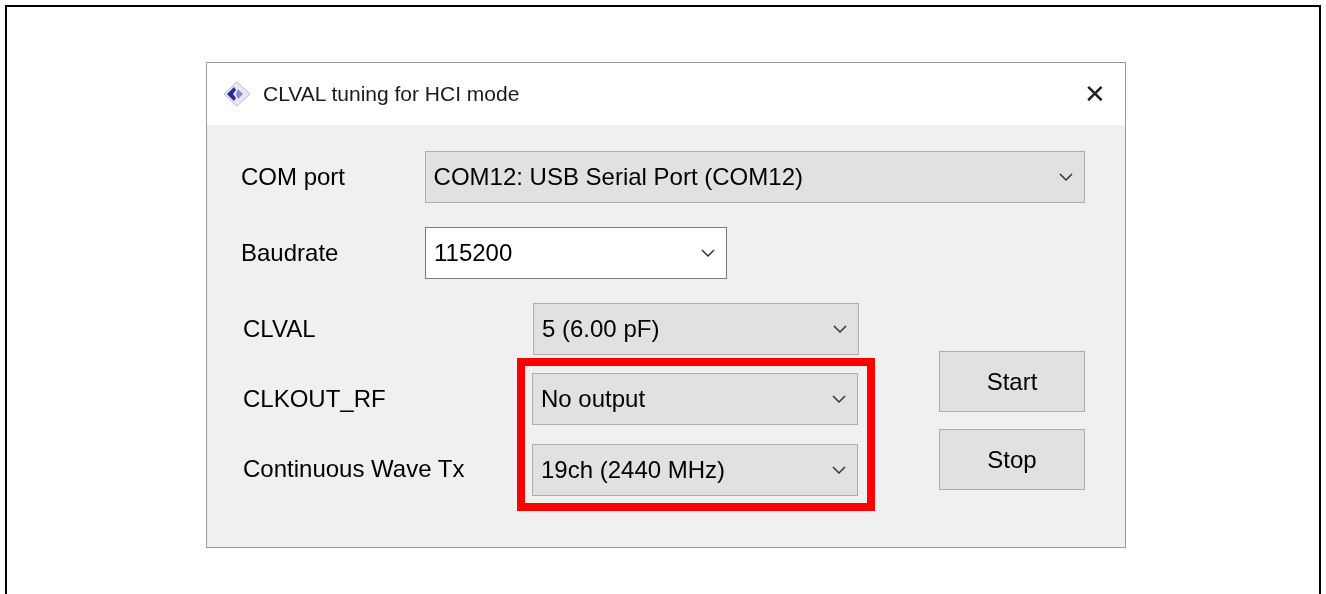 The width and height of the screenshot is (1326, 594). I want to click on field-label: COM port, so click(293, 177).